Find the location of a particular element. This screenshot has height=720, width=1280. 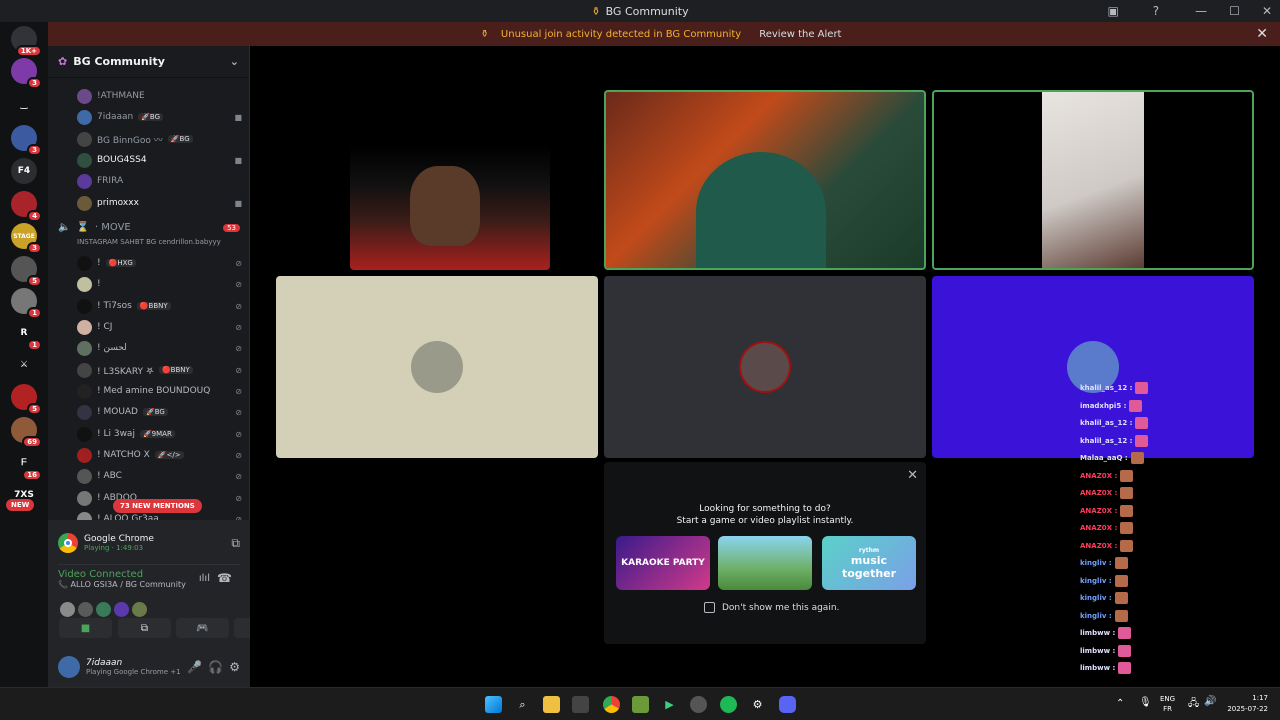

game-activity-card is located at coordinates (765, 563).